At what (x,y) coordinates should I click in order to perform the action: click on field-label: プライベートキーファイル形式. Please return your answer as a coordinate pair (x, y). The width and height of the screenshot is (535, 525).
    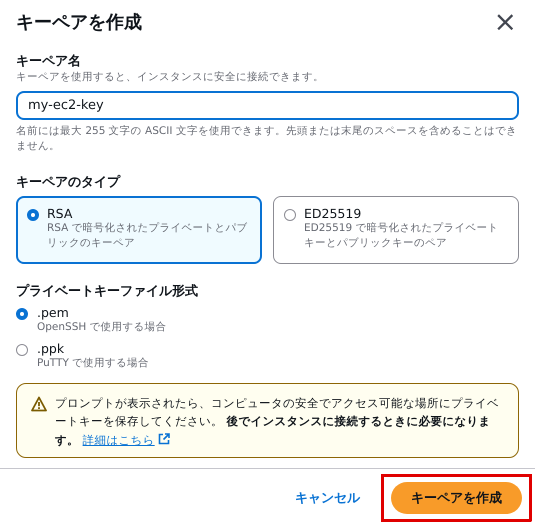
    Looking at the image, I should click on (107, 291).